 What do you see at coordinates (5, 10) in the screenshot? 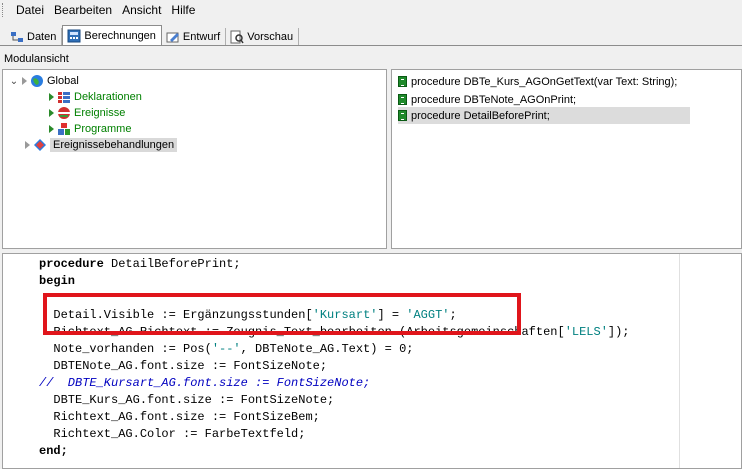
I see `menu-grip` at bounding box center [5, 10].